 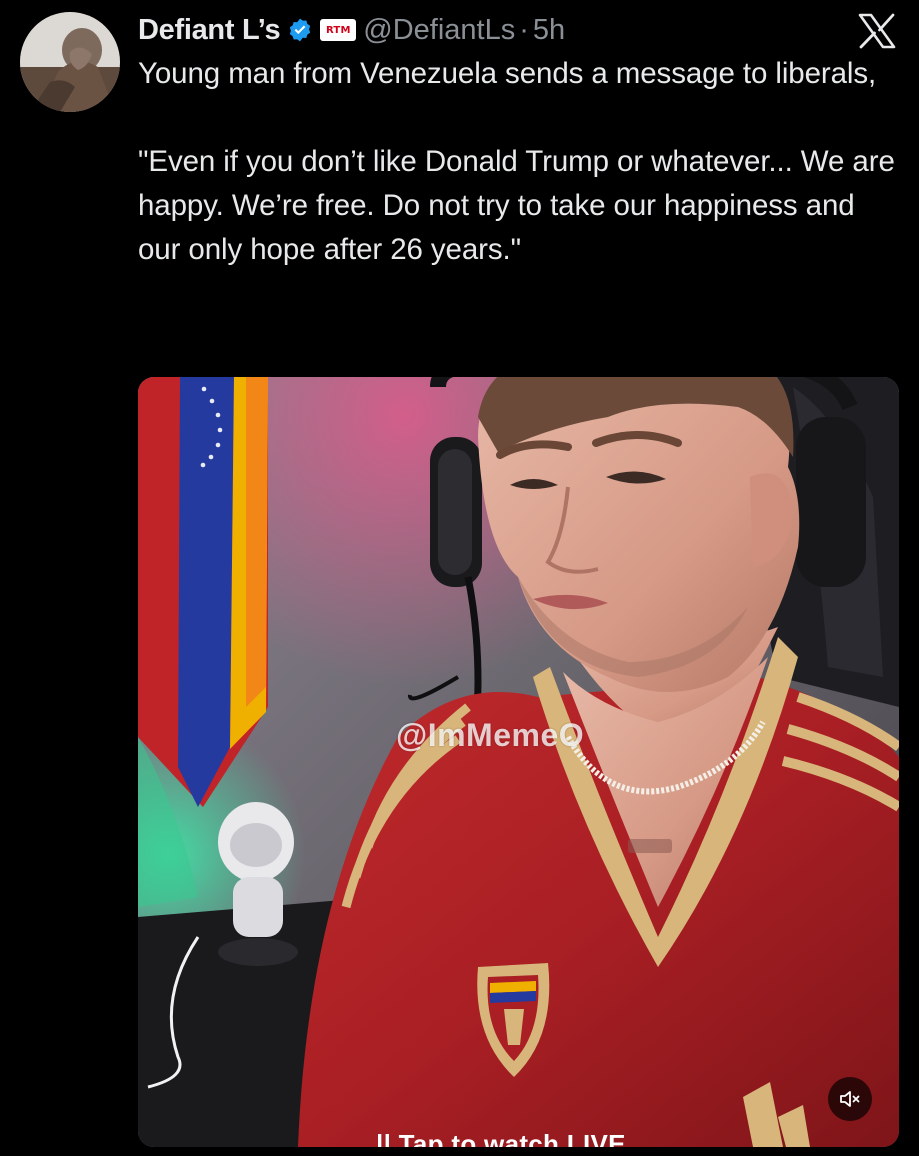 What do you see at coordinates (877, 31) in the screenshot?
I see `x-logo-icon` at bounding box center [877, 31].